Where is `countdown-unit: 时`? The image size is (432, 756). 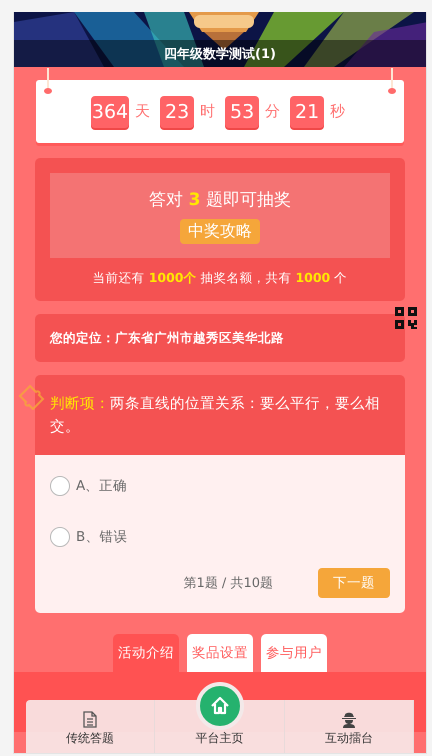 countdown-unit: 时 is located at coordinates (208, 111).